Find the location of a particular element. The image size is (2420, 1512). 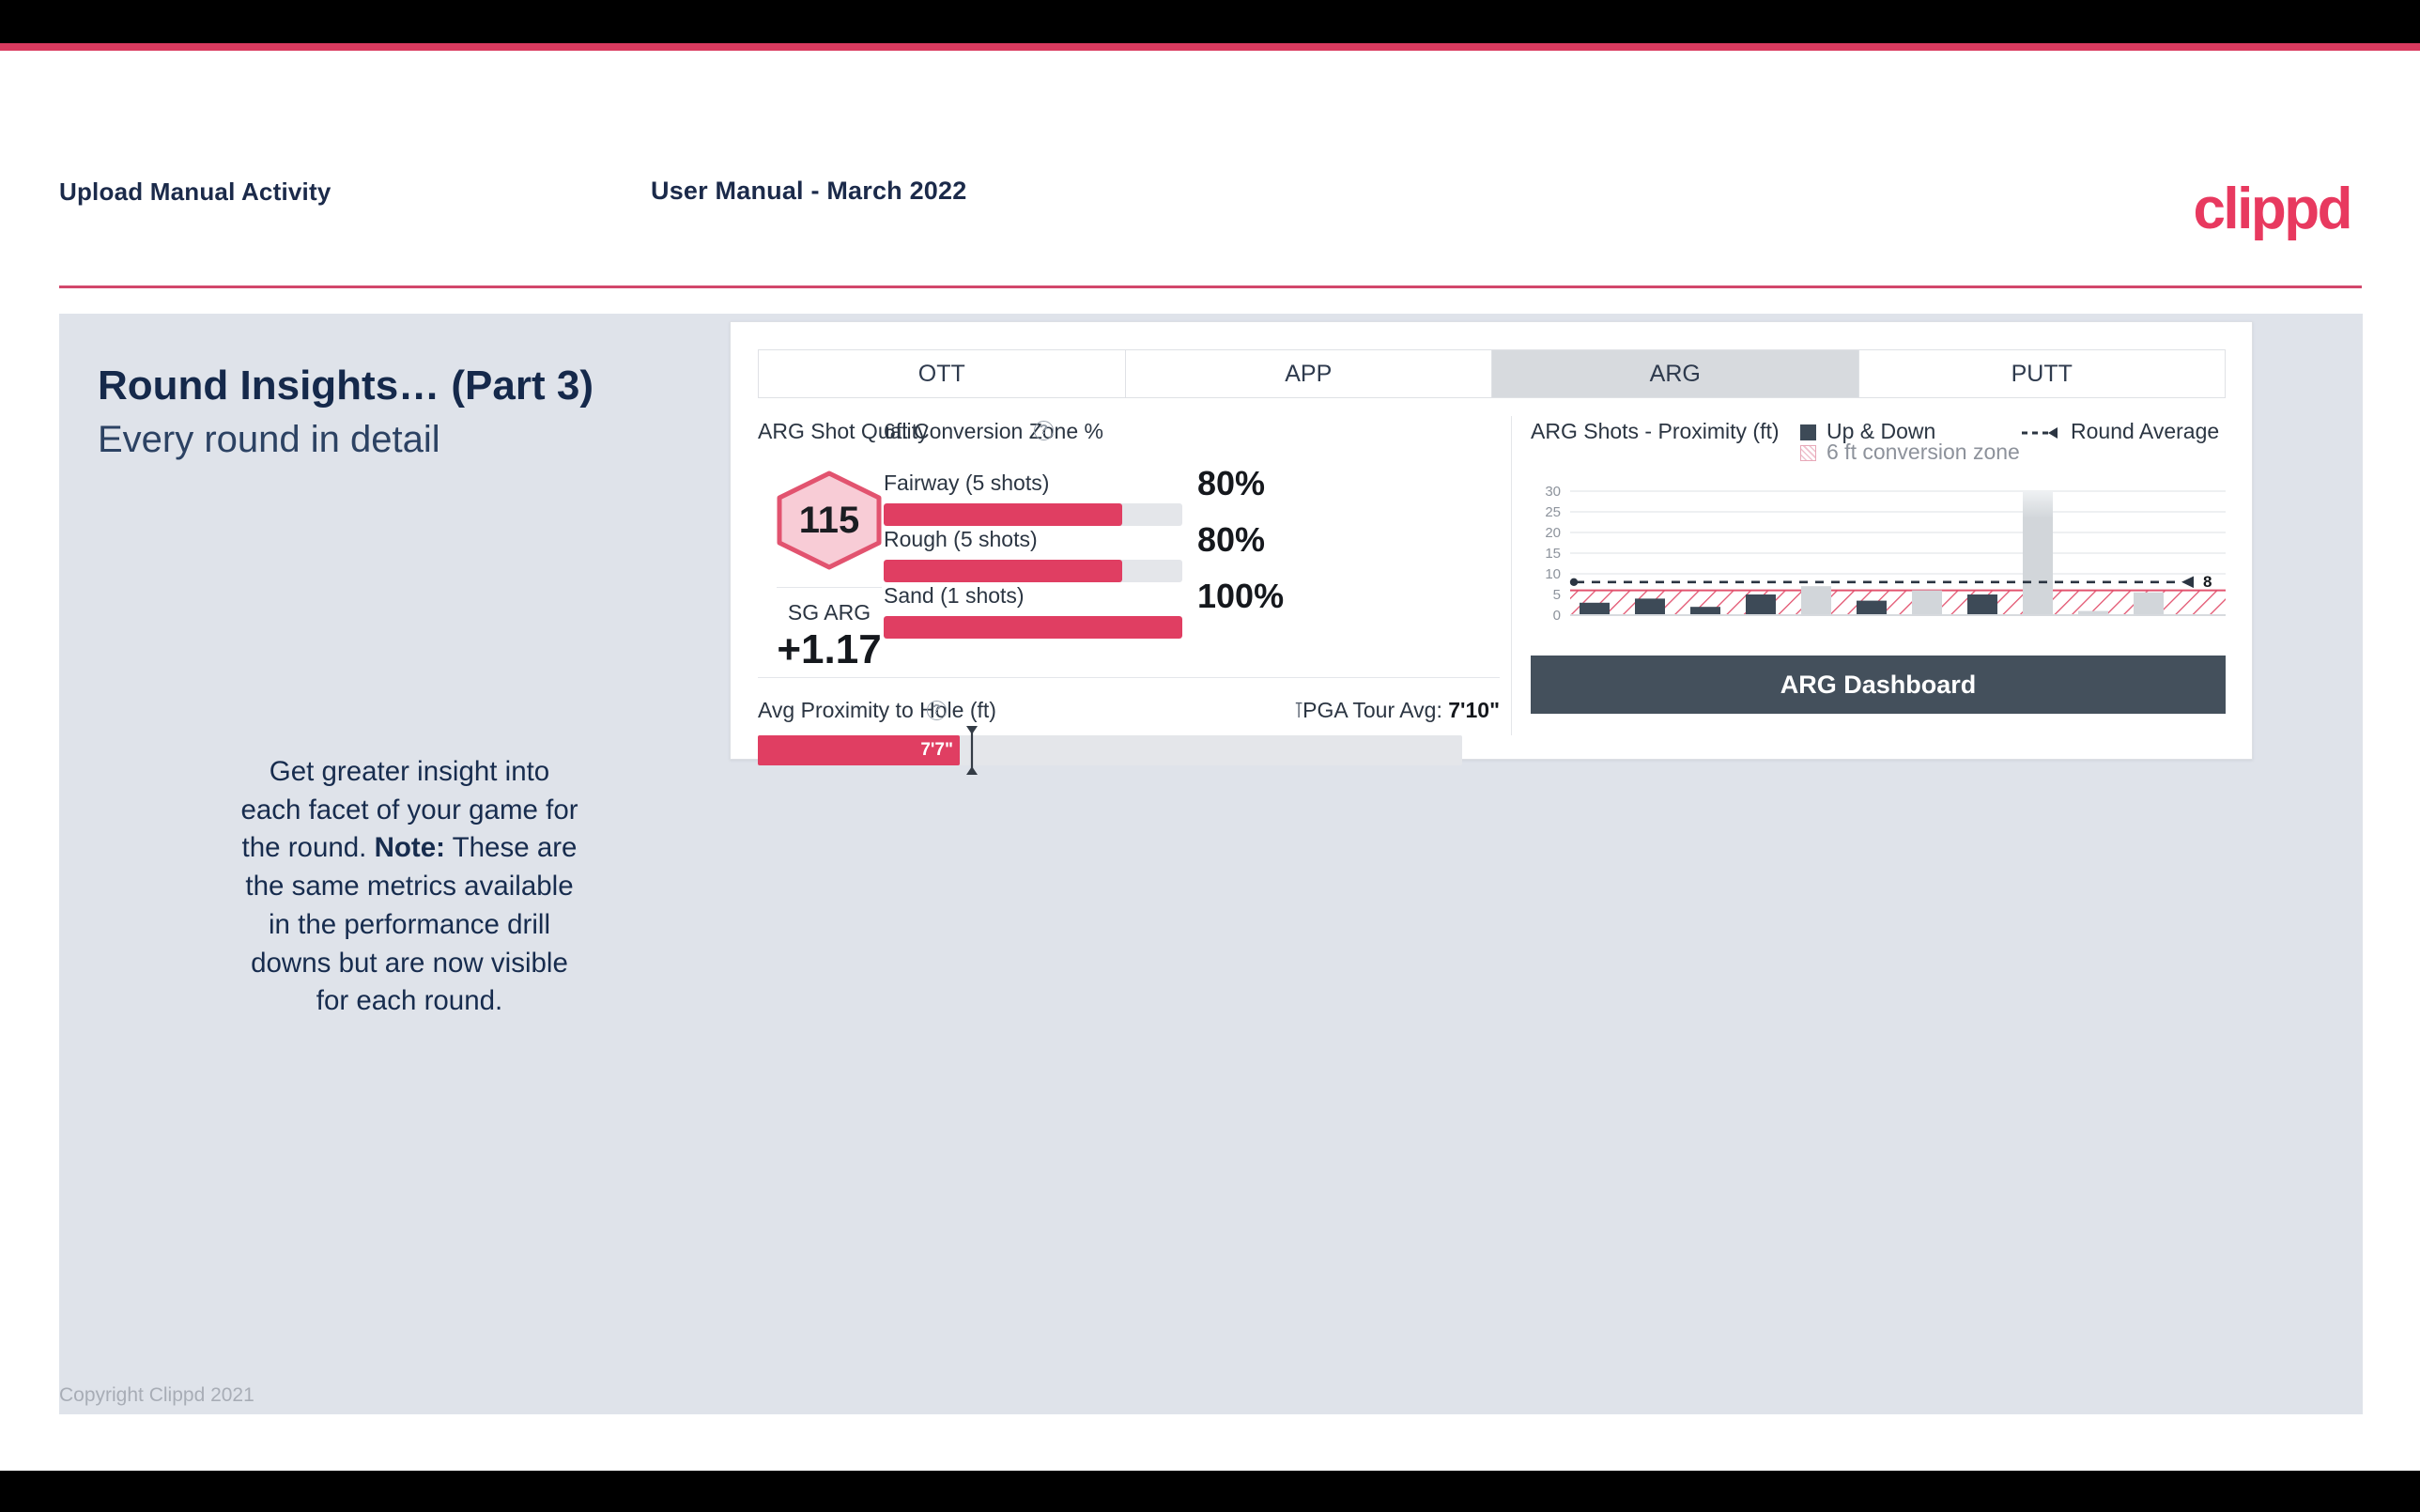

legend-conversion-zone-label: 6 ft conversion zone is located at coordinates (1923, 452).